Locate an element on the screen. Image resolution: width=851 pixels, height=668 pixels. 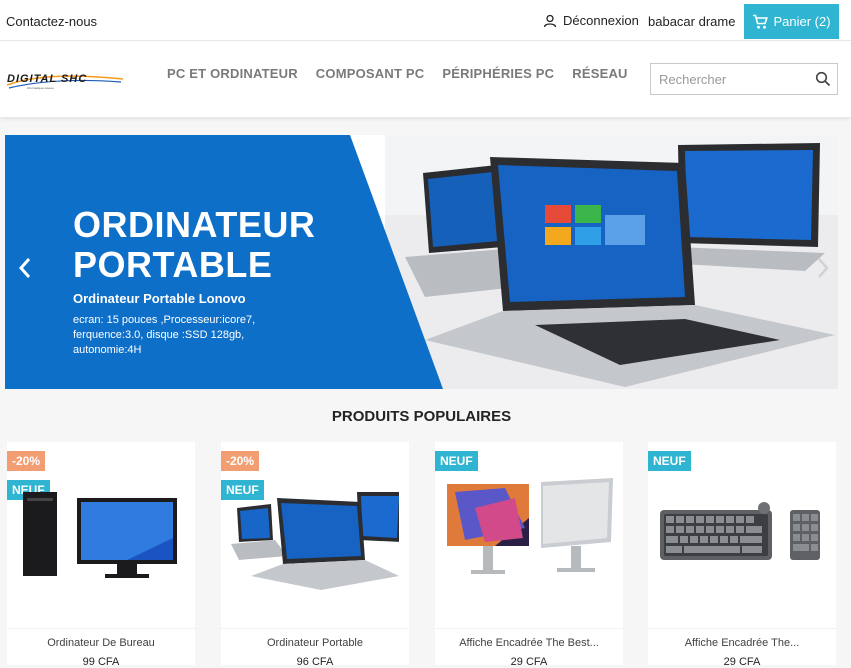
nav-peripheries-pc: PÉRIPHÉRIES PC is located at coordinates (498, 73).